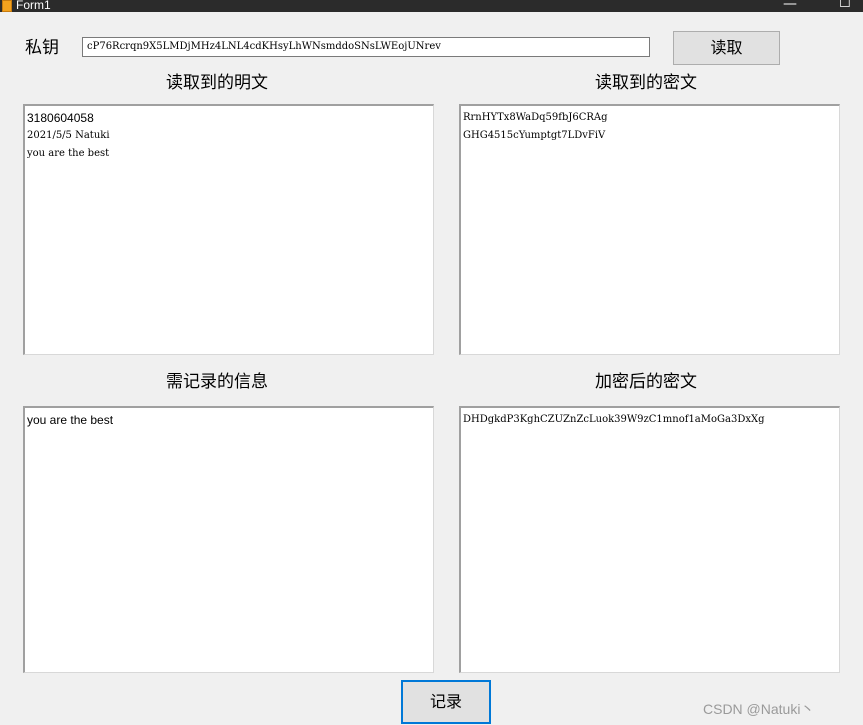  I want to click on cipher-text-line: GHG4515cYumptgt7LDvFiV, so click(534, 135).